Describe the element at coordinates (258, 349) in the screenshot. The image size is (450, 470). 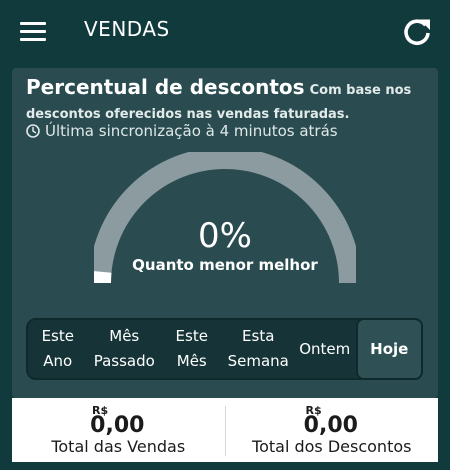
I see `period-this-week-button: Esta Semana` at that location.